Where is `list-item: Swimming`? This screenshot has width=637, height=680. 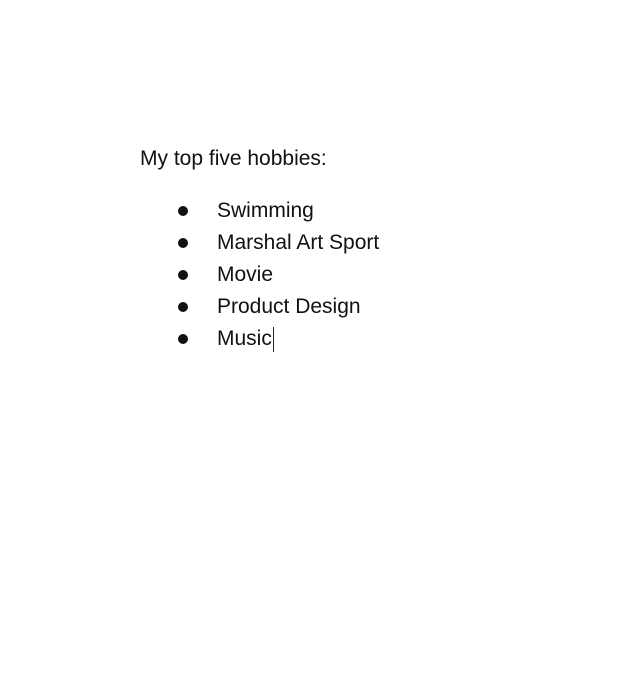 list-item: Swimming is located at coordinates (278, 211).